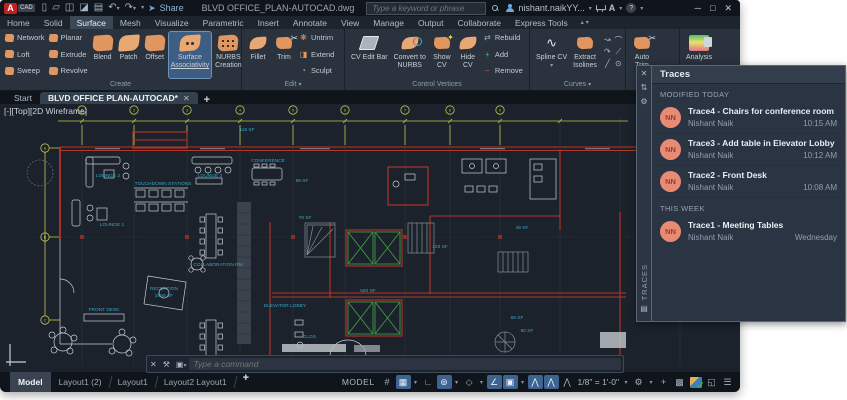 The height and width of the screenshot is (400, 847). Describe the element at coordinates (142, 8) in the screenshot. I see `qat-dropdown-icon: ▾` at that location.